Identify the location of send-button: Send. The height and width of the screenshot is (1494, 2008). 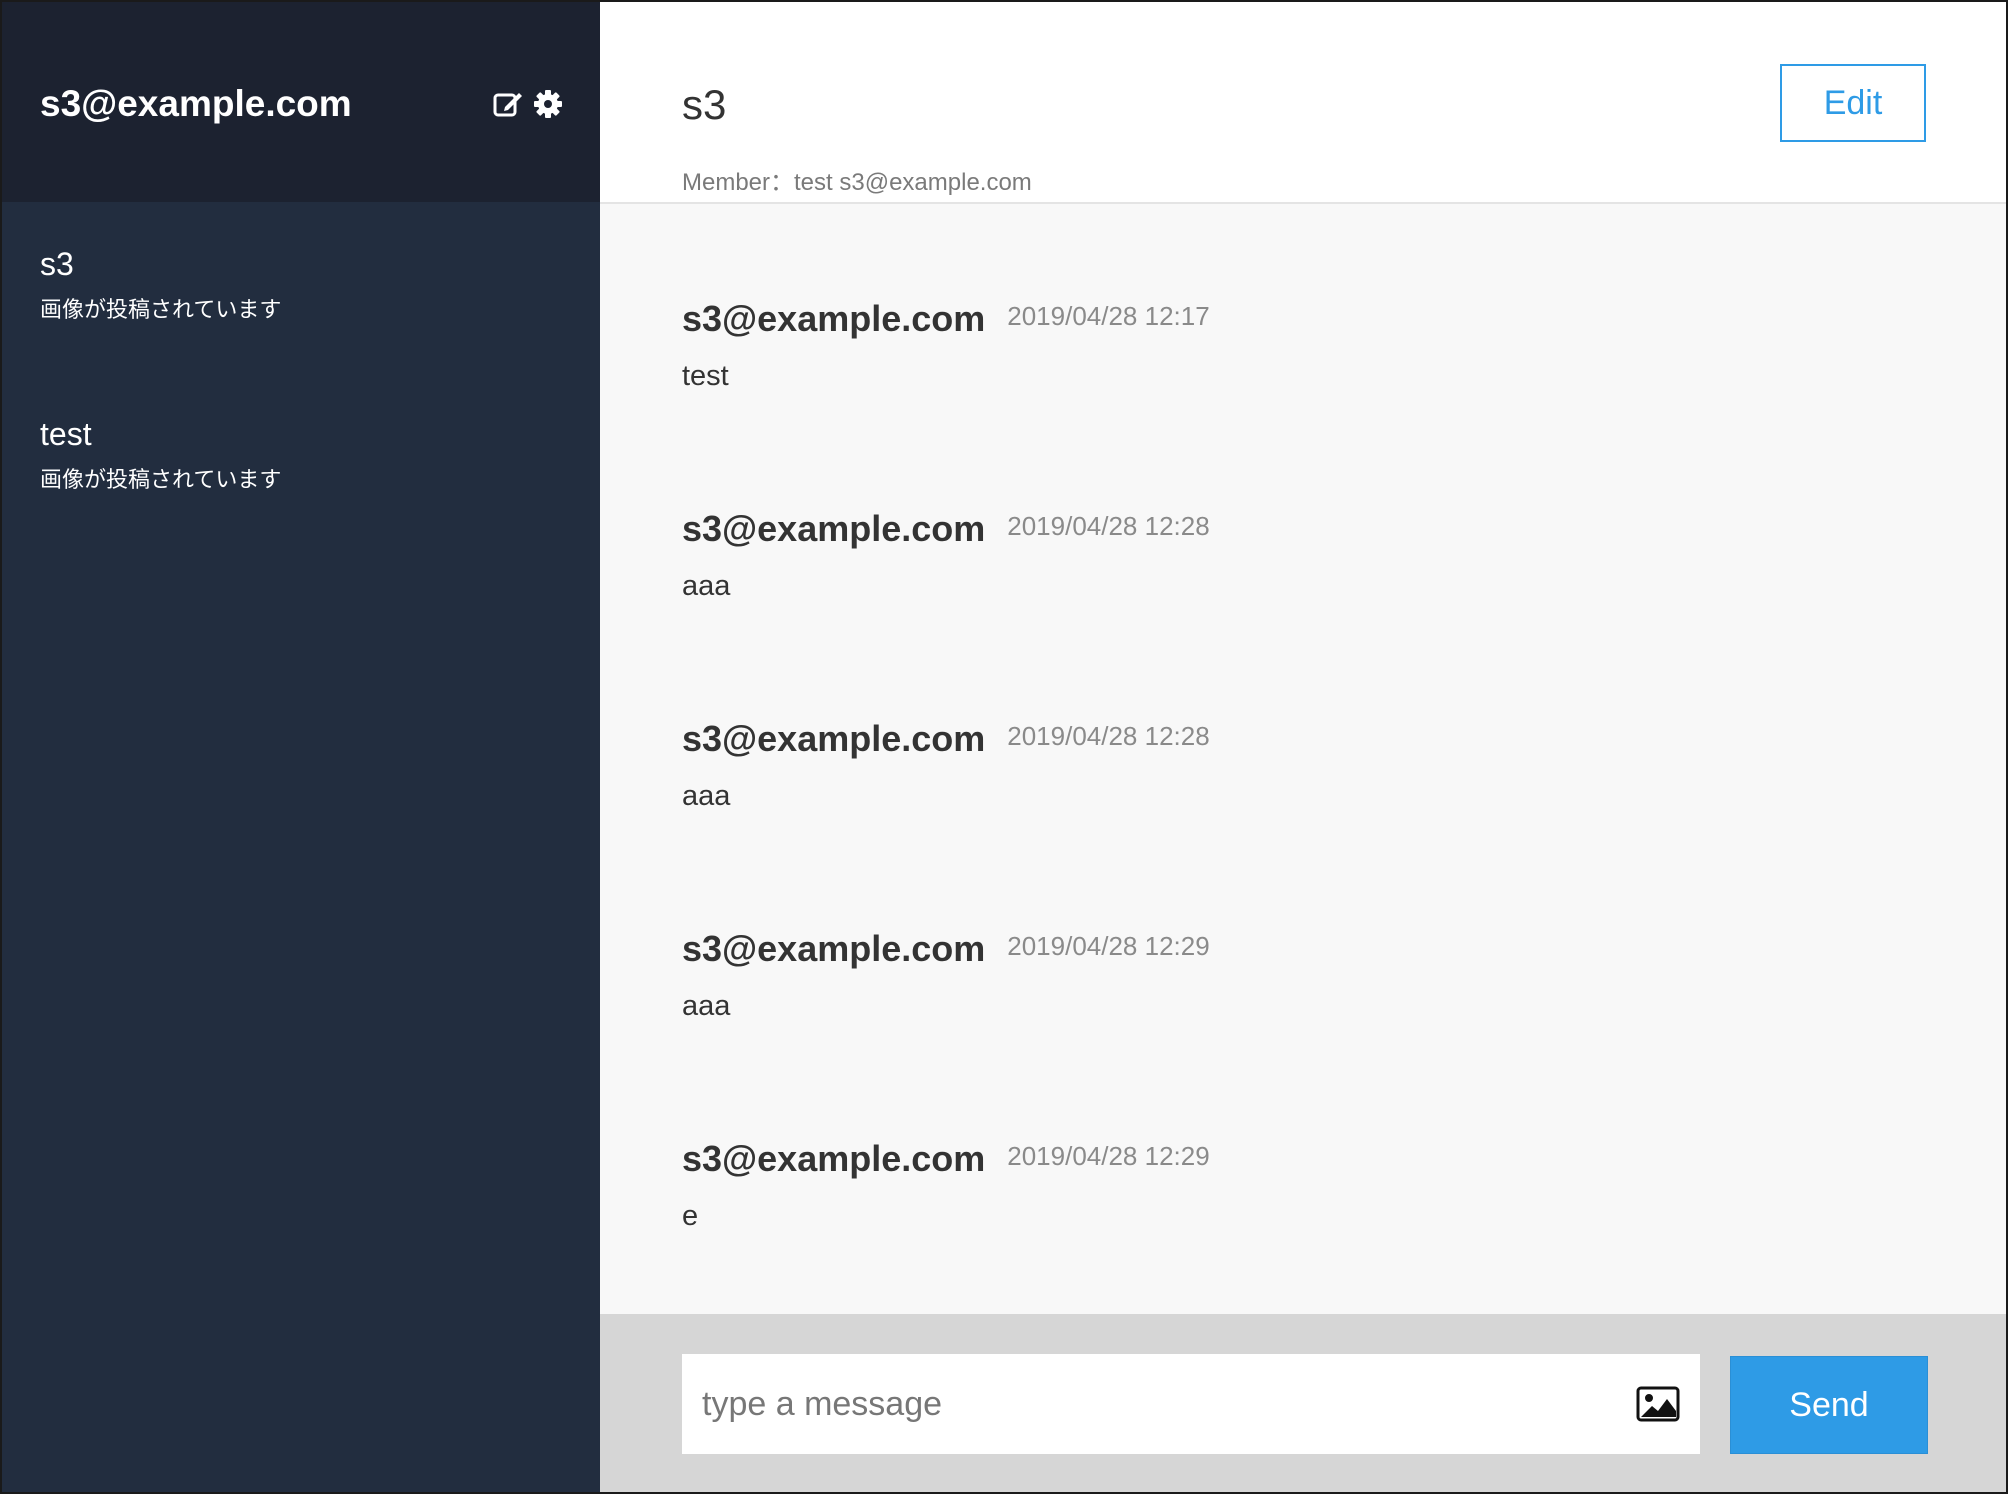
(1829, 1405).